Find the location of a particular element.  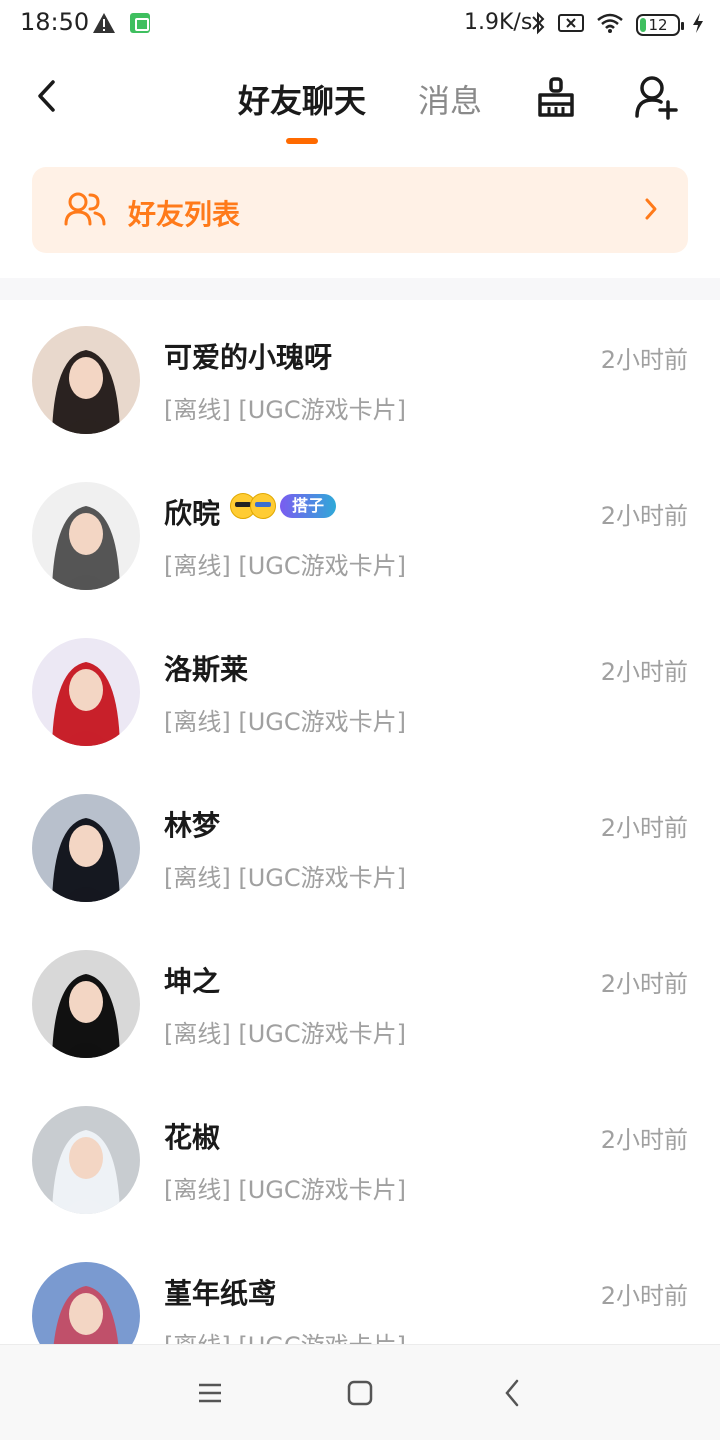

battery-icon: 12 is located at coordinates (660, 25).